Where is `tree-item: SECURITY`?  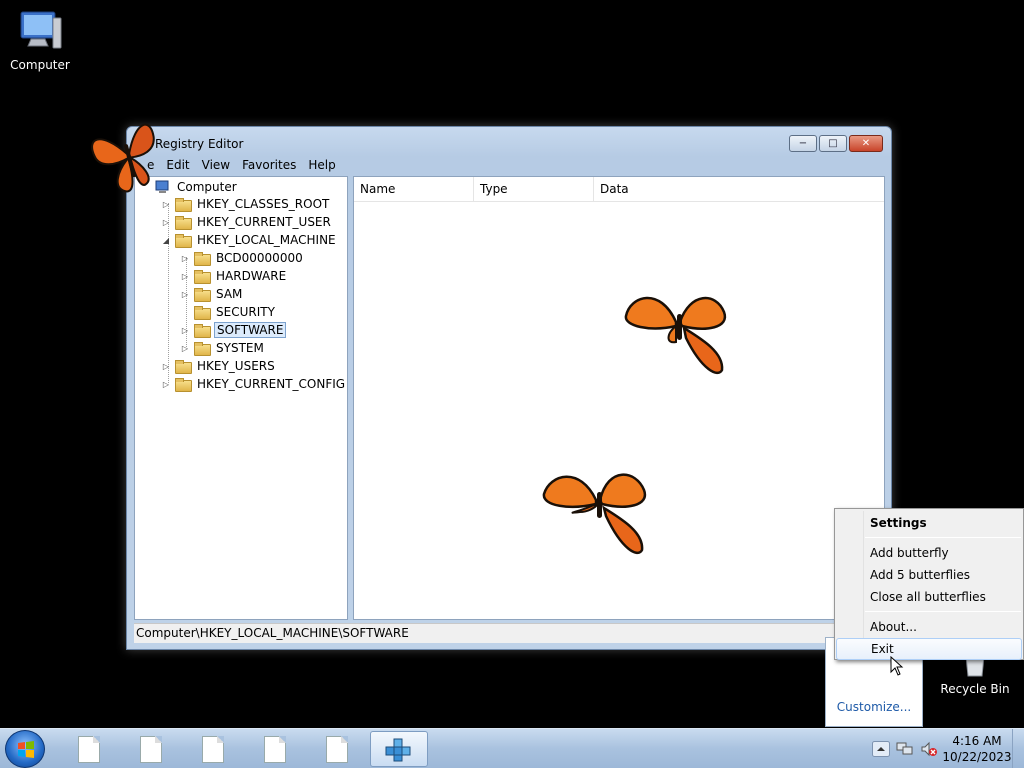 tree-item: SECURITY is located at coordinates (228, 312).